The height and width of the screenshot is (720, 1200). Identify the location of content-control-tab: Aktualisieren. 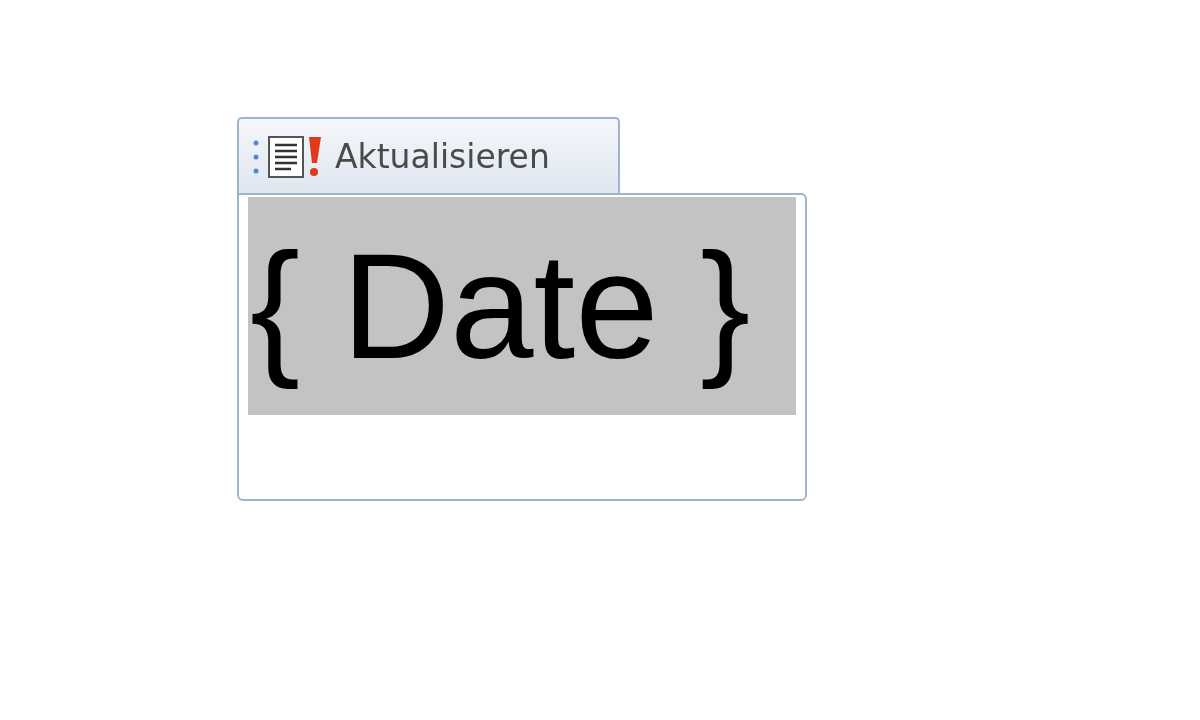
(428, 156).